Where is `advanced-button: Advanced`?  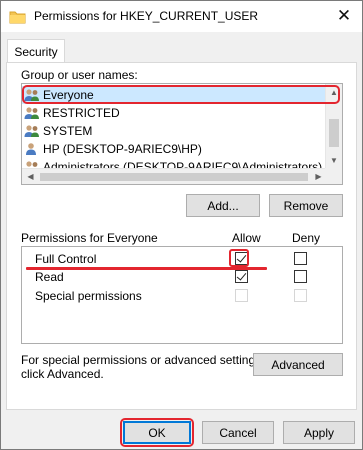
advanced-button: Advanced is located at coordinates (298, 364).